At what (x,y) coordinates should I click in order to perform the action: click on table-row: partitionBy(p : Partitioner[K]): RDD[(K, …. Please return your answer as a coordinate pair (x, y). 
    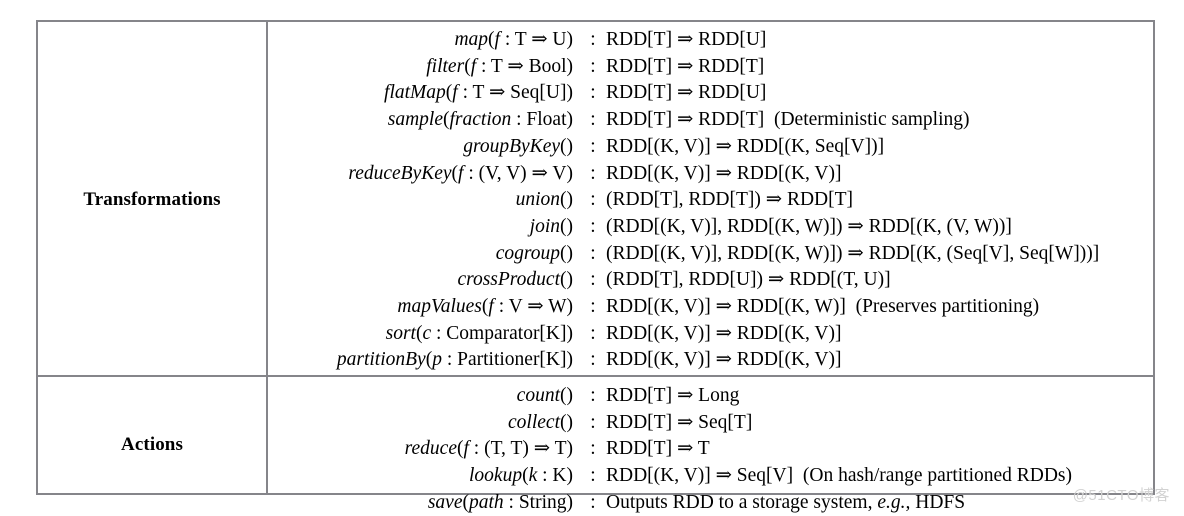
    Looking at the image, I should click on (710, 360).